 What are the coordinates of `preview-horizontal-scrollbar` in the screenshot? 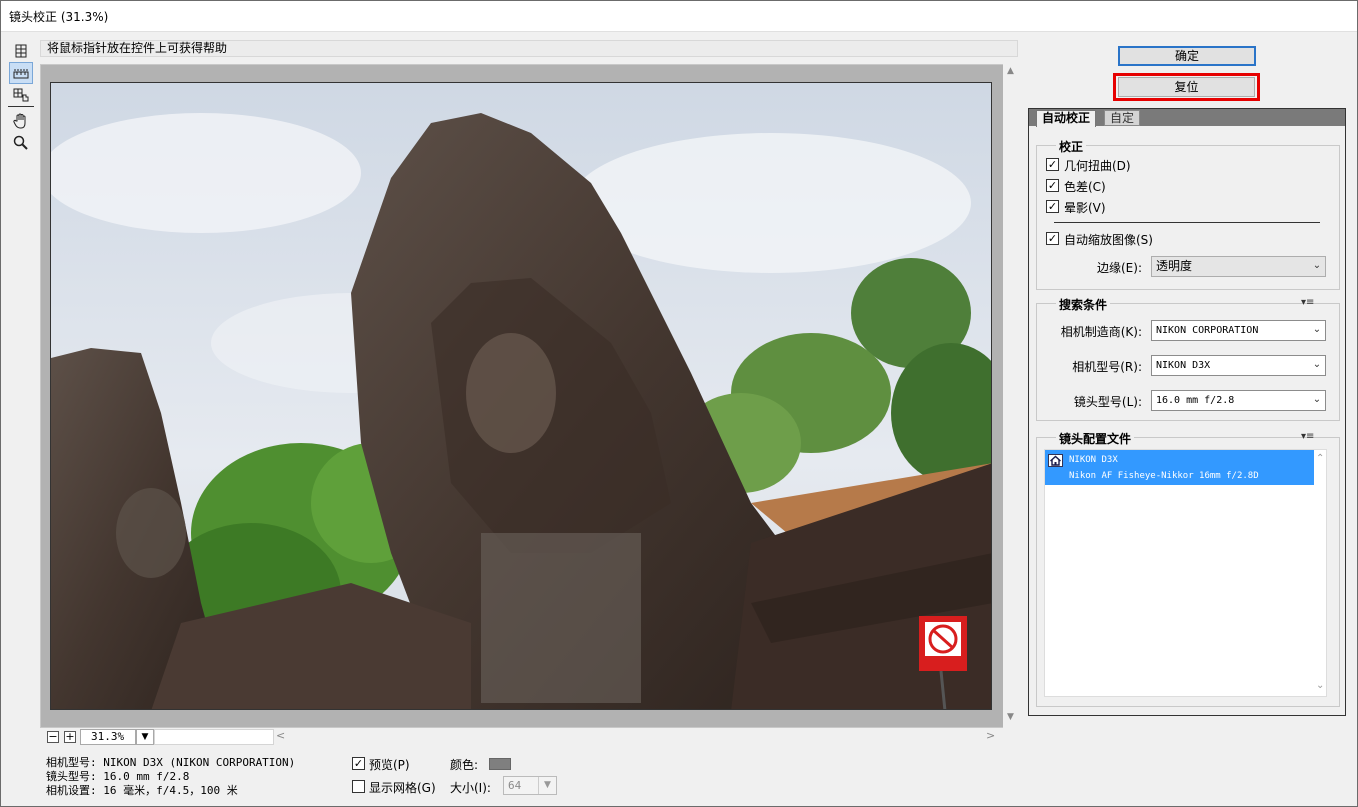 It's located at (214, 737).